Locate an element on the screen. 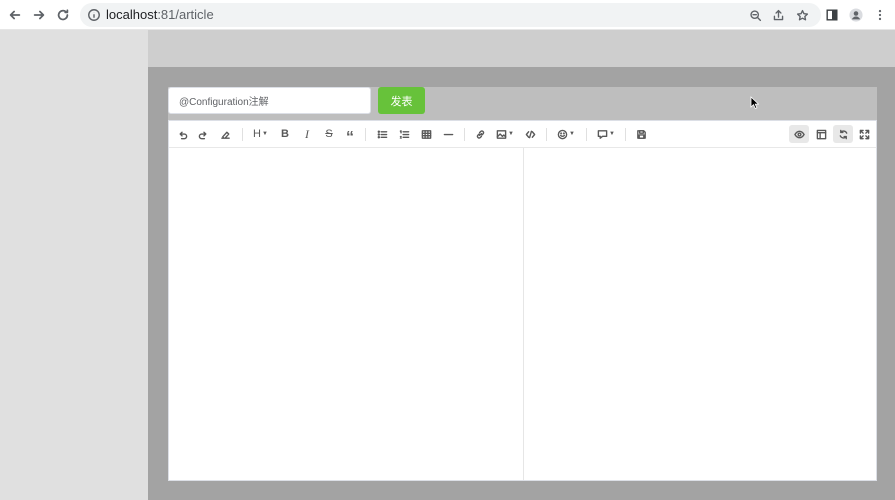 This screenshot has height=500, width=895. forward-icon is located at coordinates (39, 15).